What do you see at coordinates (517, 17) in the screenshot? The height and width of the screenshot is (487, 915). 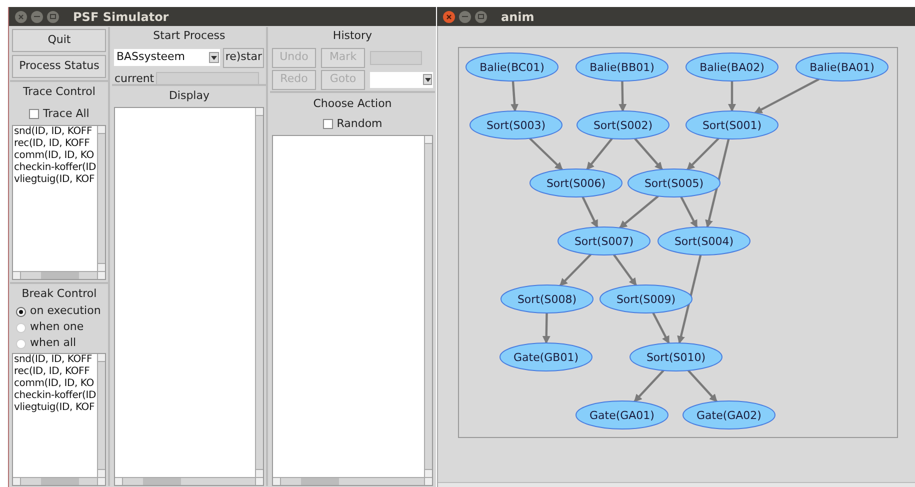 I see `window-title: anim` at bounding box center [517, 17].